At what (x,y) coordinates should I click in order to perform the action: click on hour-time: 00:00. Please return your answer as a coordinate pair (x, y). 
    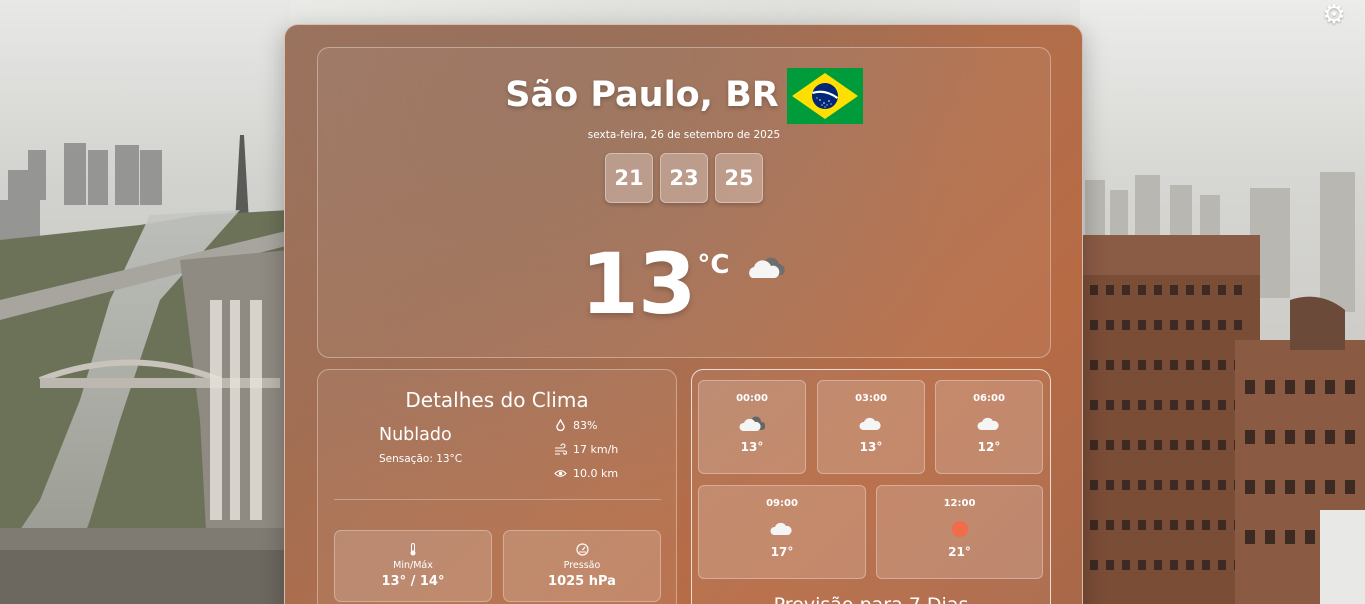
    Looking at the image, I should click on (752, 398).